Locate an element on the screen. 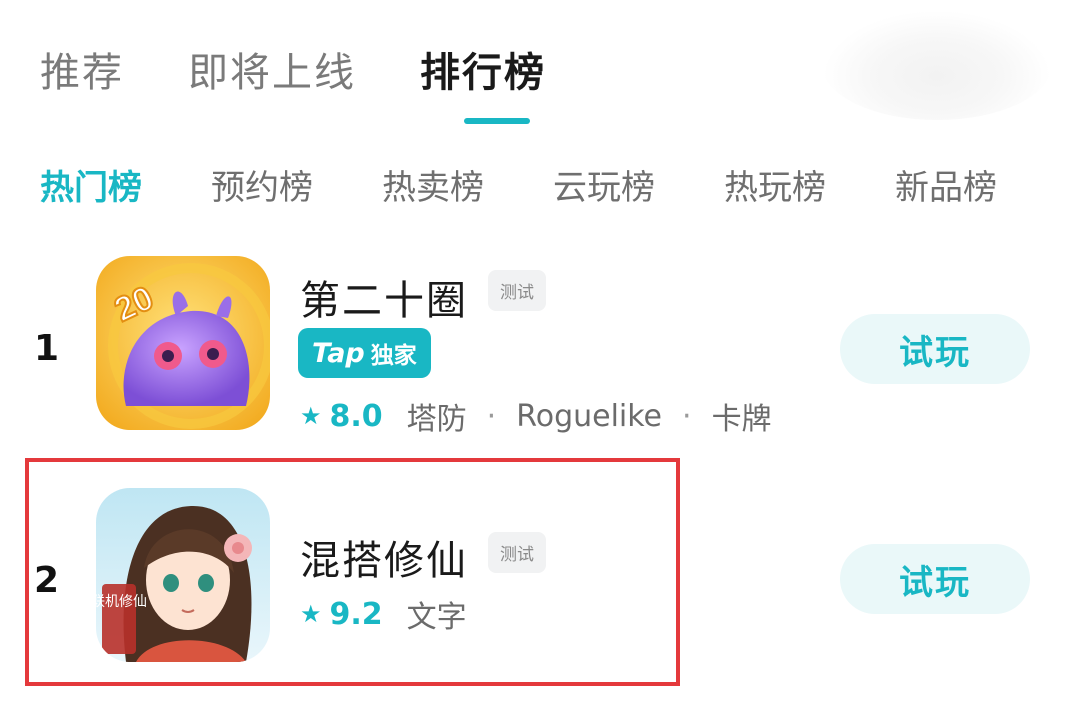 This screenshot has width=1072, height=707. subtab-new: 新品榜 is located at coordinates (946, 184).